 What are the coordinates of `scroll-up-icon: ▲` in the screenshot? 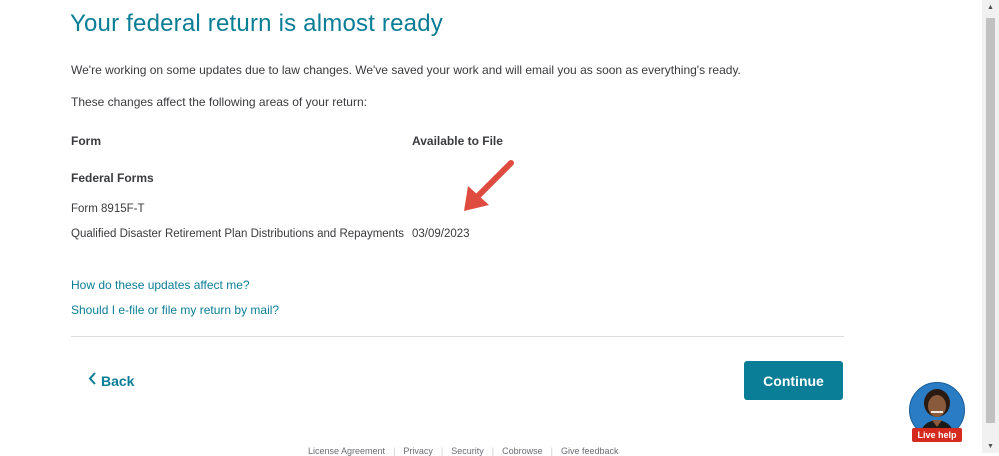 It's located at (990, 7).